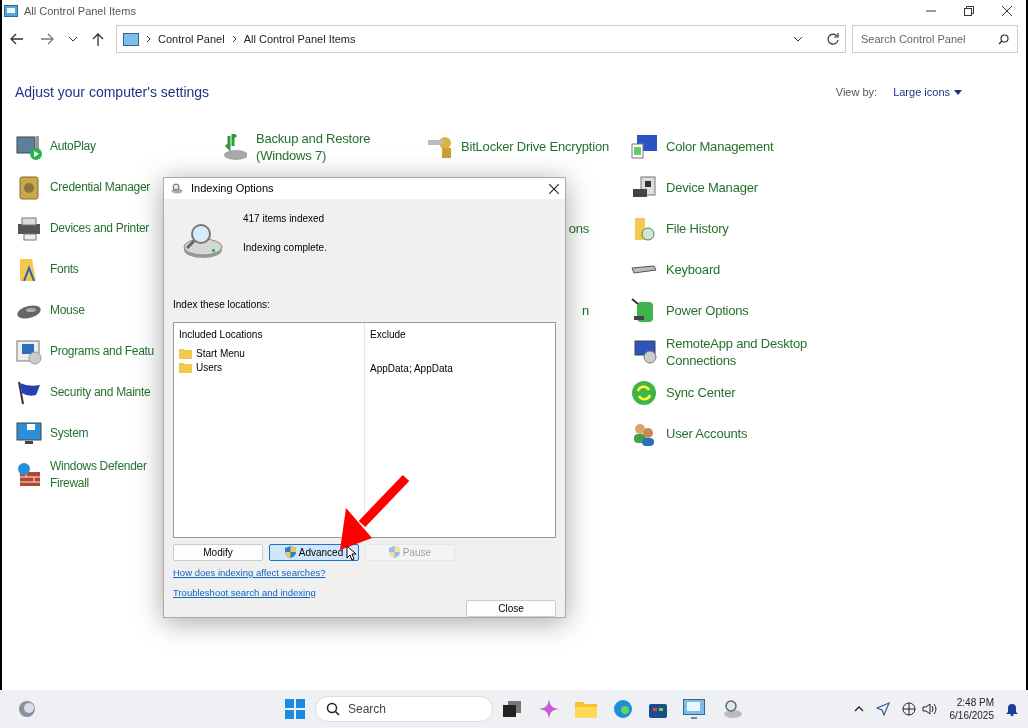 This screenshot has height=728, width=1028. What do you see at coordinates (697, 228) in the screenshot?
I see `applet-link: File History` at bounding box center [697, 228].